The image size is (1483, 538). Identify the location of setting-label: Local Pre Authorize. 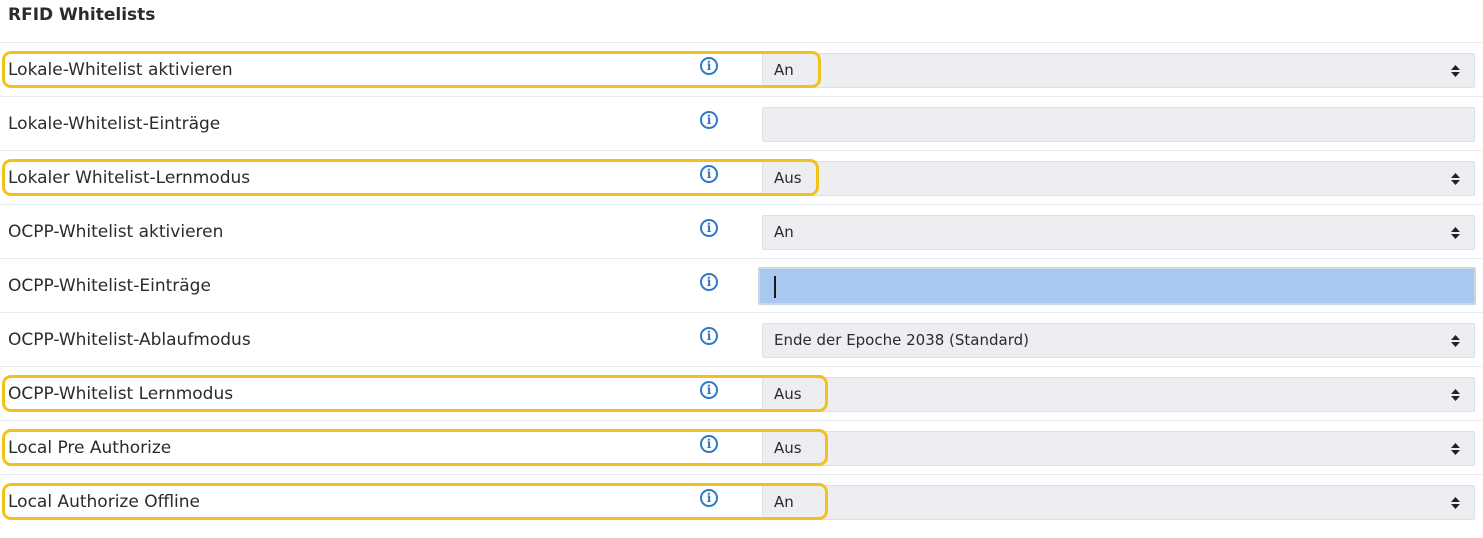
(90, 448).